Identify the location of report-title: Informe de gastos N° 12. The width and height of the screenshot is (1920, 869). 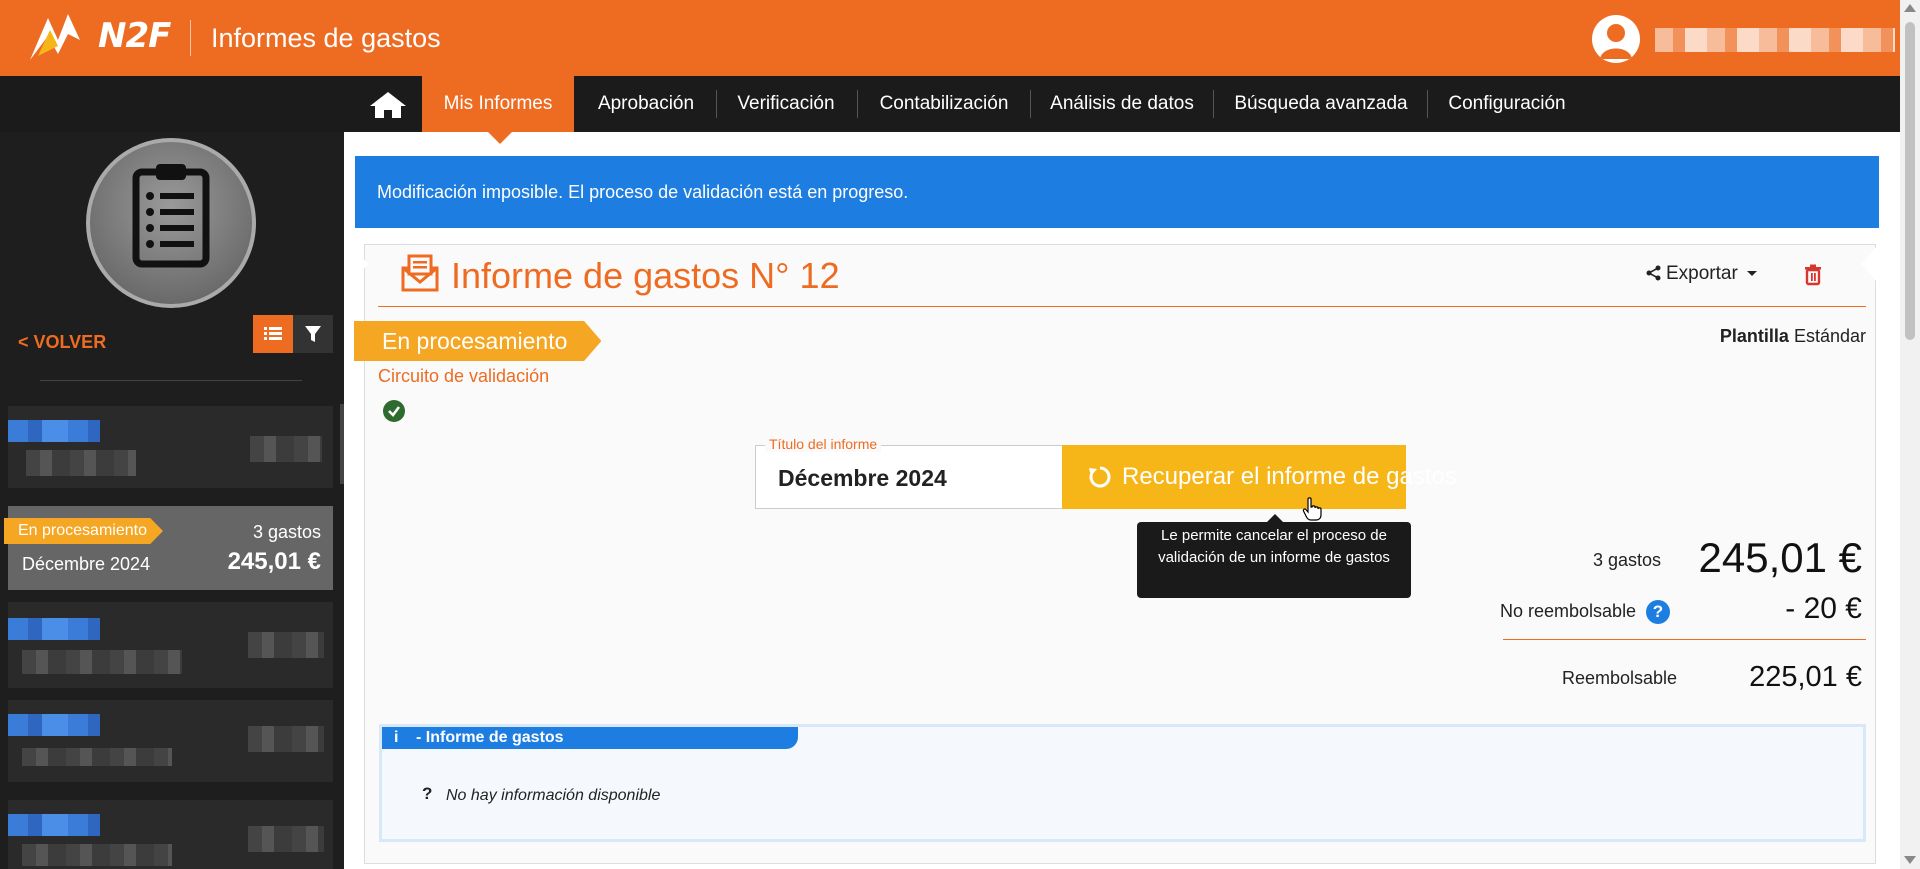
(645, 275).